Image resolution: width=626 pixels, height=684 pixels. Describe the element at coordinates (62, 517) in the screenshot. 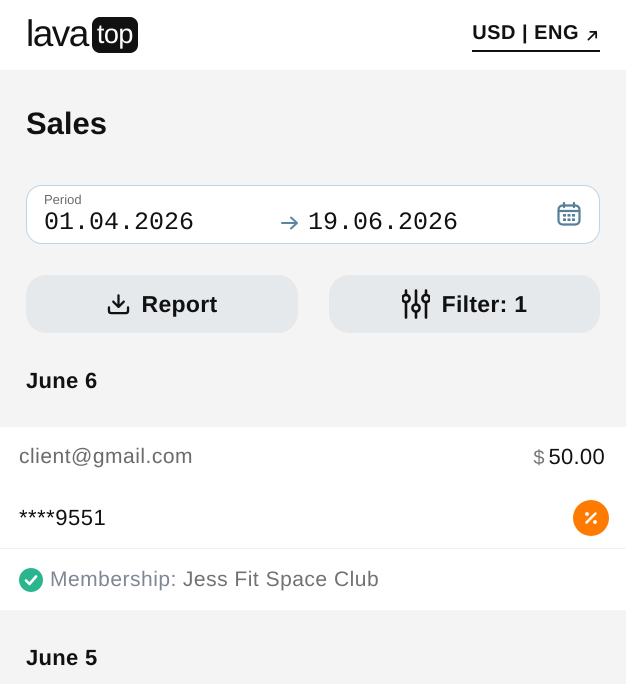

I see `card-number: ****9551` at that location.